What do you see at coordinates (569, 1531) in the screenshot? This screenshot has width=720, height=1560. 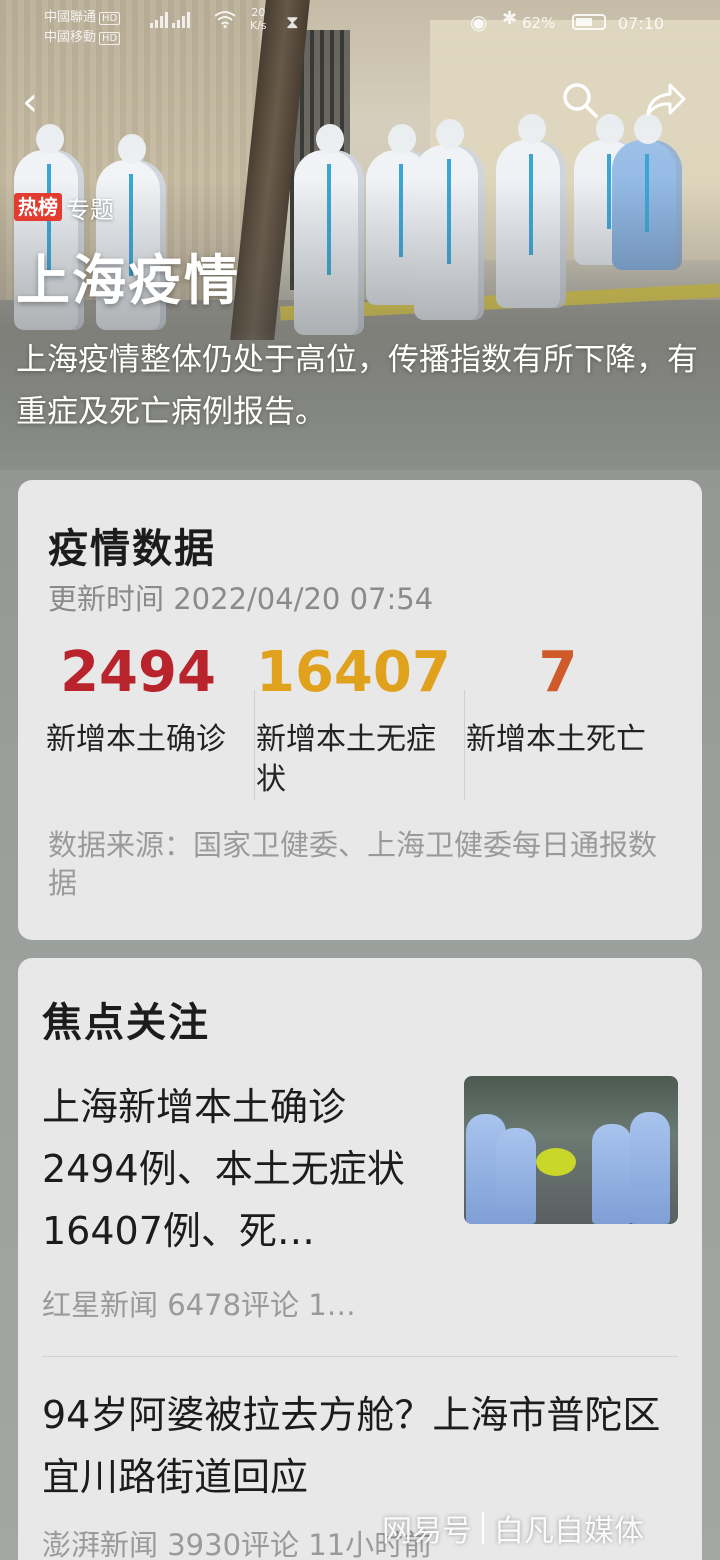 I see `watermark-author: 白凡自媒体` at bounding box center [569, 1531].